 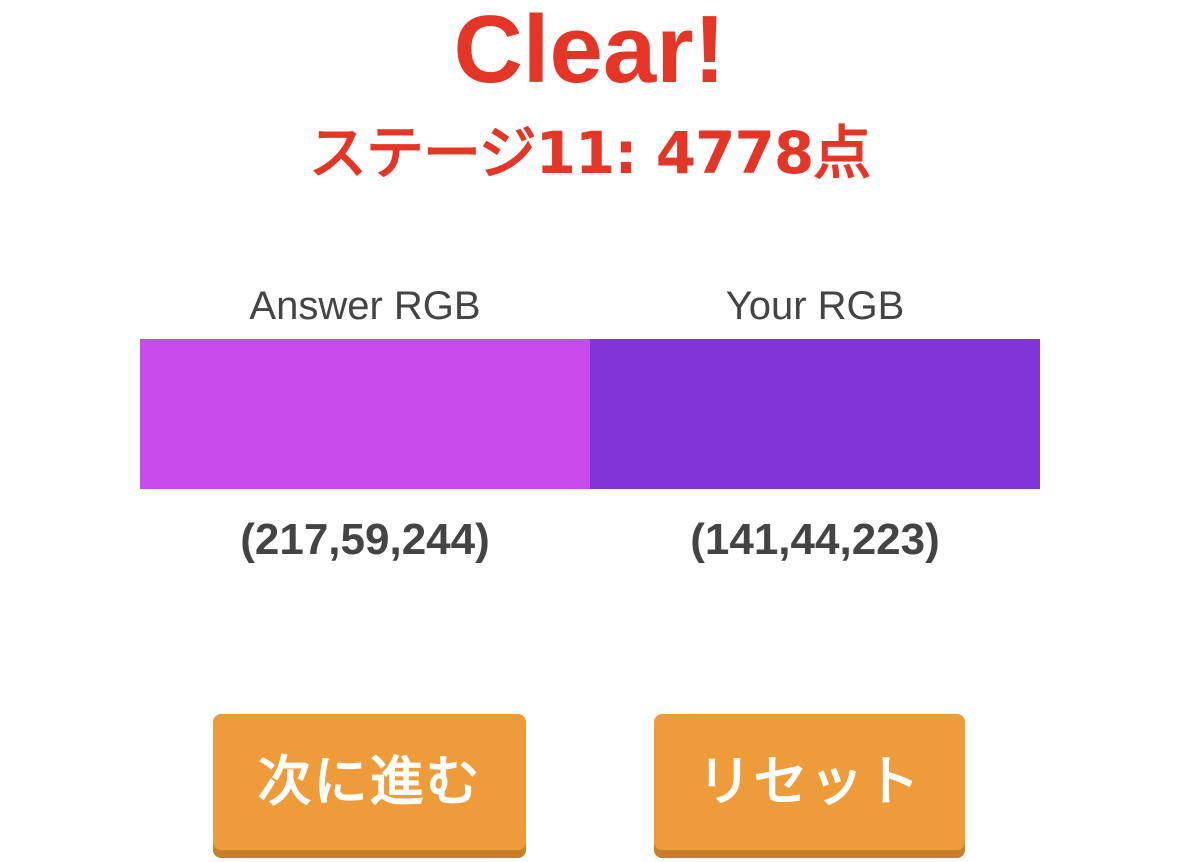 I want to click on your-rgb-value: (141,44,223), so click(x=815, y=539).